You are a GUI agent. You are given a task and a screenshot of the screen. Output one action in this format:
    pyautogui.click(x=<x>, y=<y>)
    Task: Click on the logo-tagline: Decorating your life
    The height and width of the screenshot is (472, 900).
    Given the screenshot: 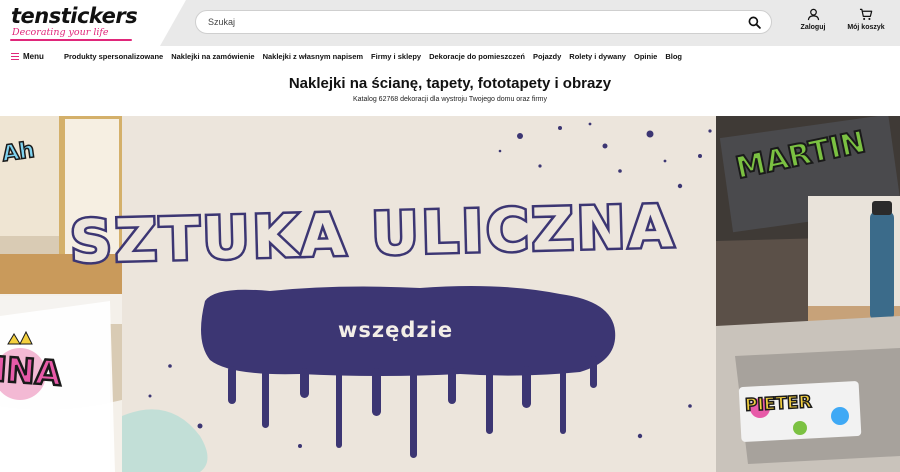 What is the action you would take?
    pyautogui.click(x=60, y=32)
    